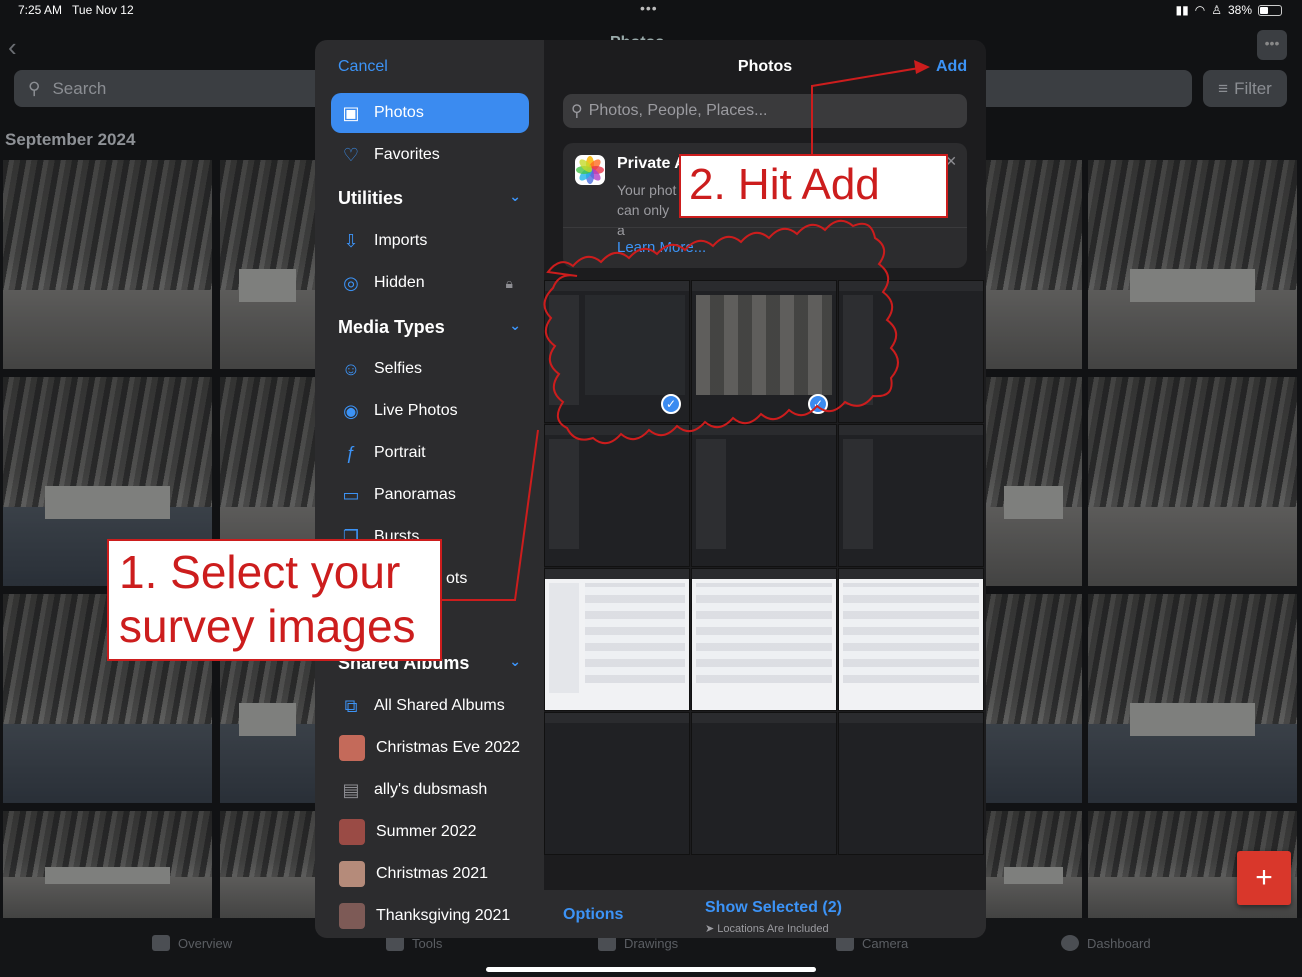  I want to click on filter-button: ≡ Filter, so click(1245, 88).